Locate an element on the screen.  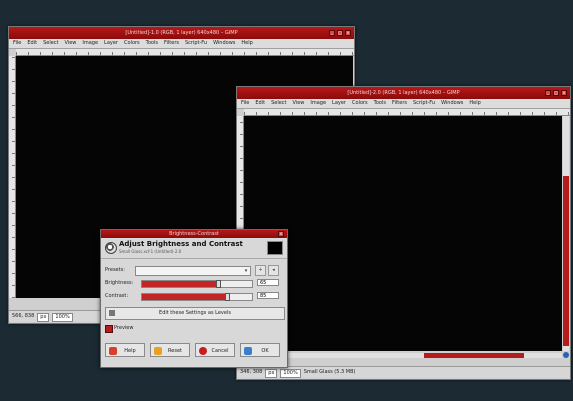
dialog-title: Brightness-Contrast is located at coordinates (194, 234).